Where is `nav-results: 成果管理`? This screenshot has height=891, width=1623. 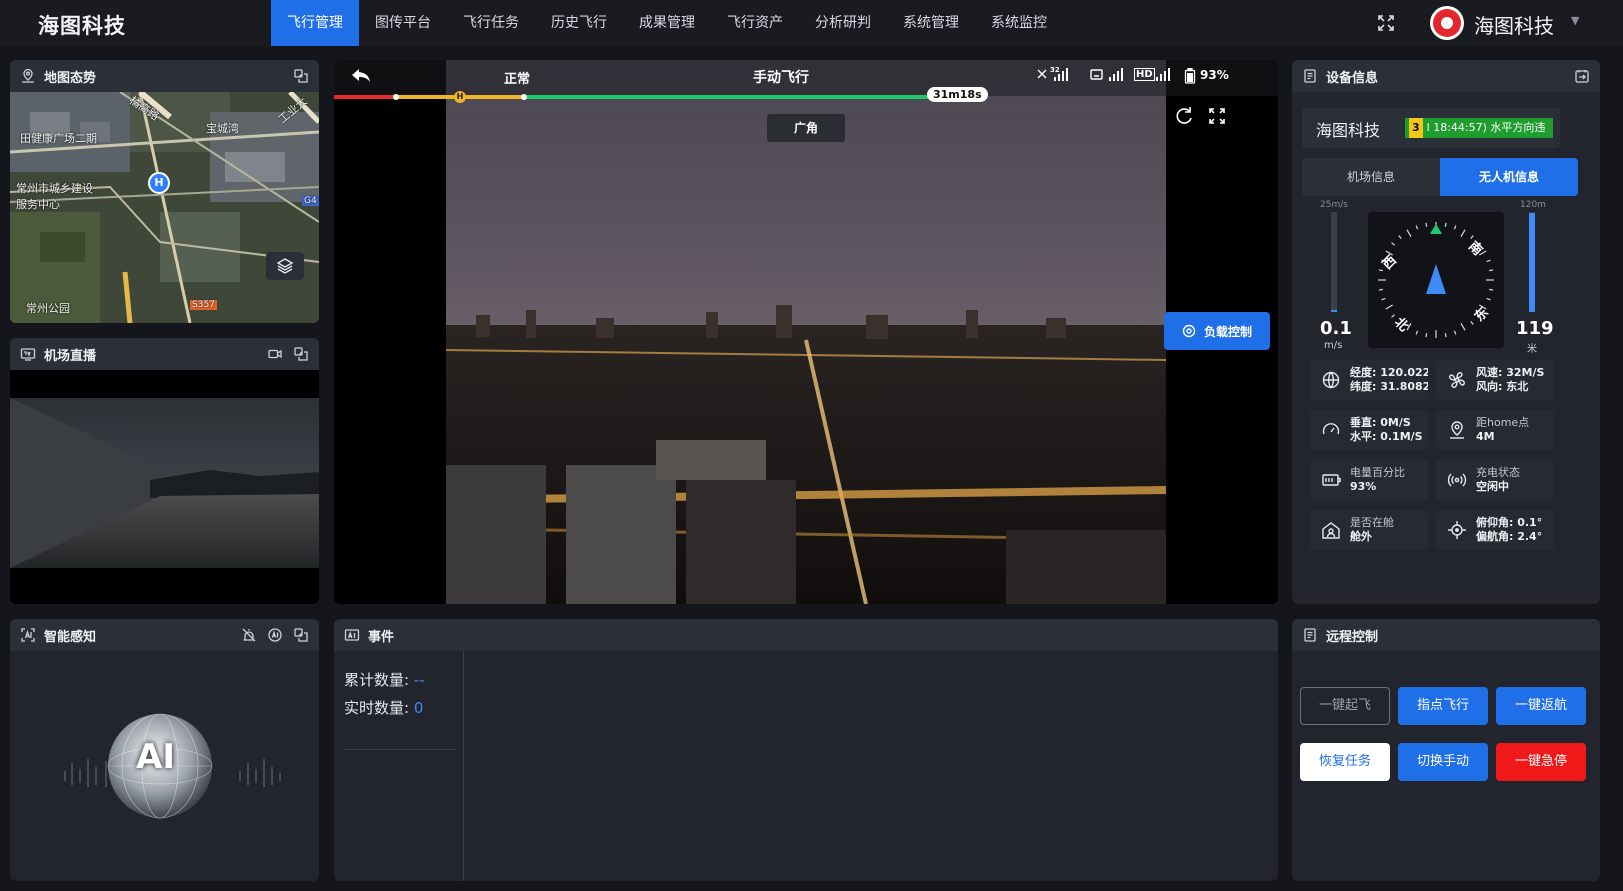
nav-results: 成果管理 is located at coordinates (667, 23).